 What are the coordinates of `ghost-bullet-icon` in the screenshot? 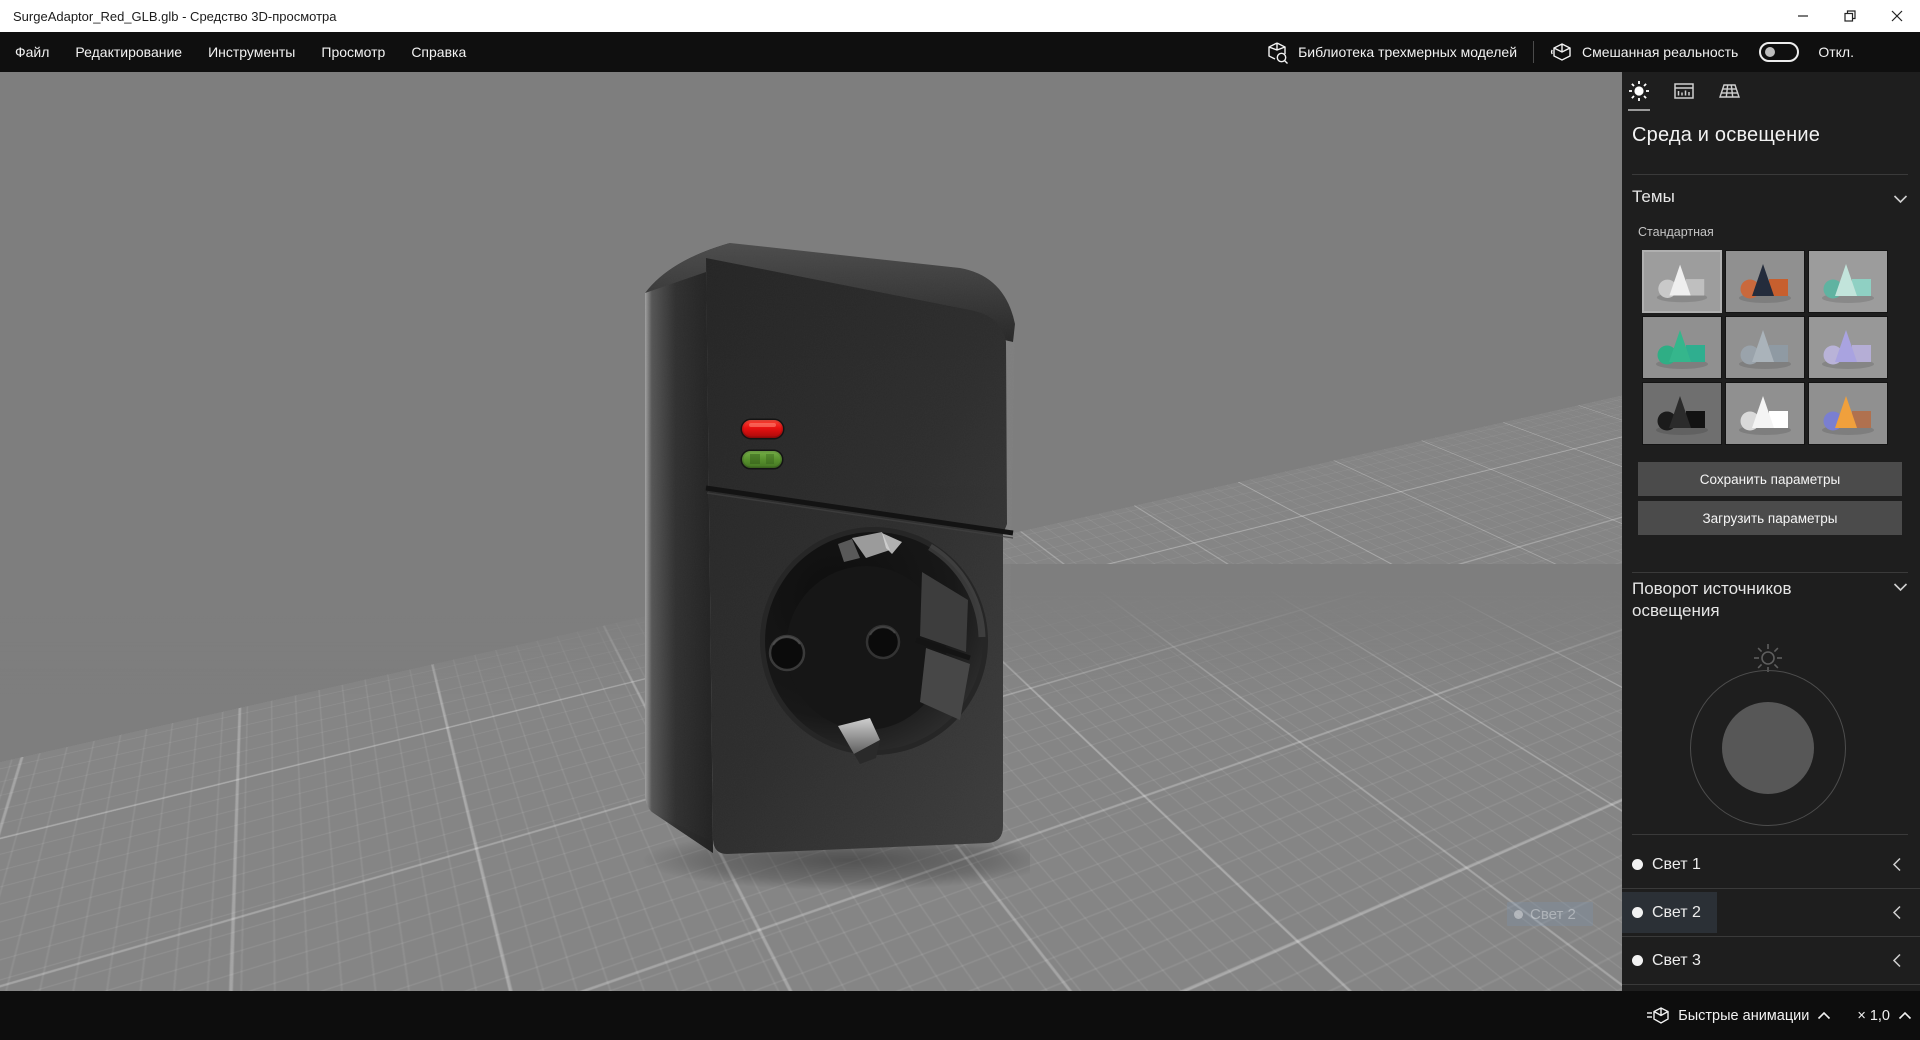 It's located at (1518, 914).